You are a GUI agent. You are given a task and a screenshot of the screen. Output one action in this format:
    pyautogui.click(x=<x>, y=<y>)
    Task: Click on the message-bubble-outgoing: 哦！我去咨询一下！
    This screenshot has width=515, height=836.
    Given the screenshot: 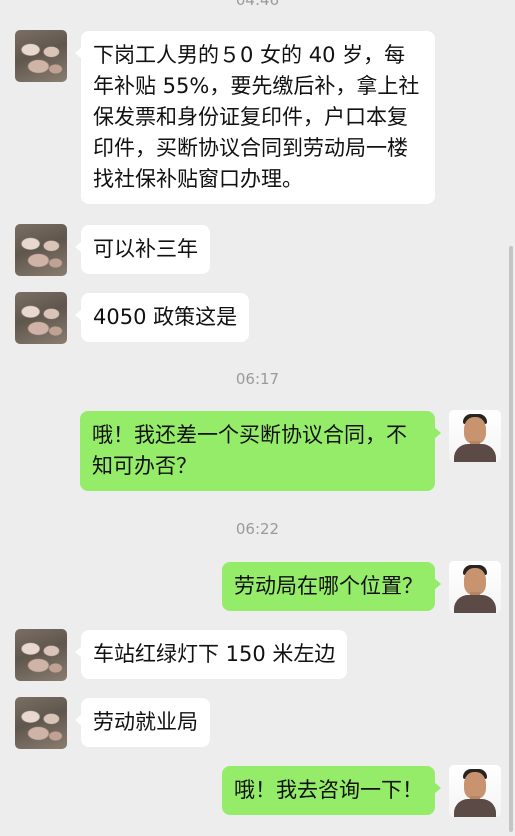 What is the action you would take?
    pyautogui.click(x=331, y=790)
    